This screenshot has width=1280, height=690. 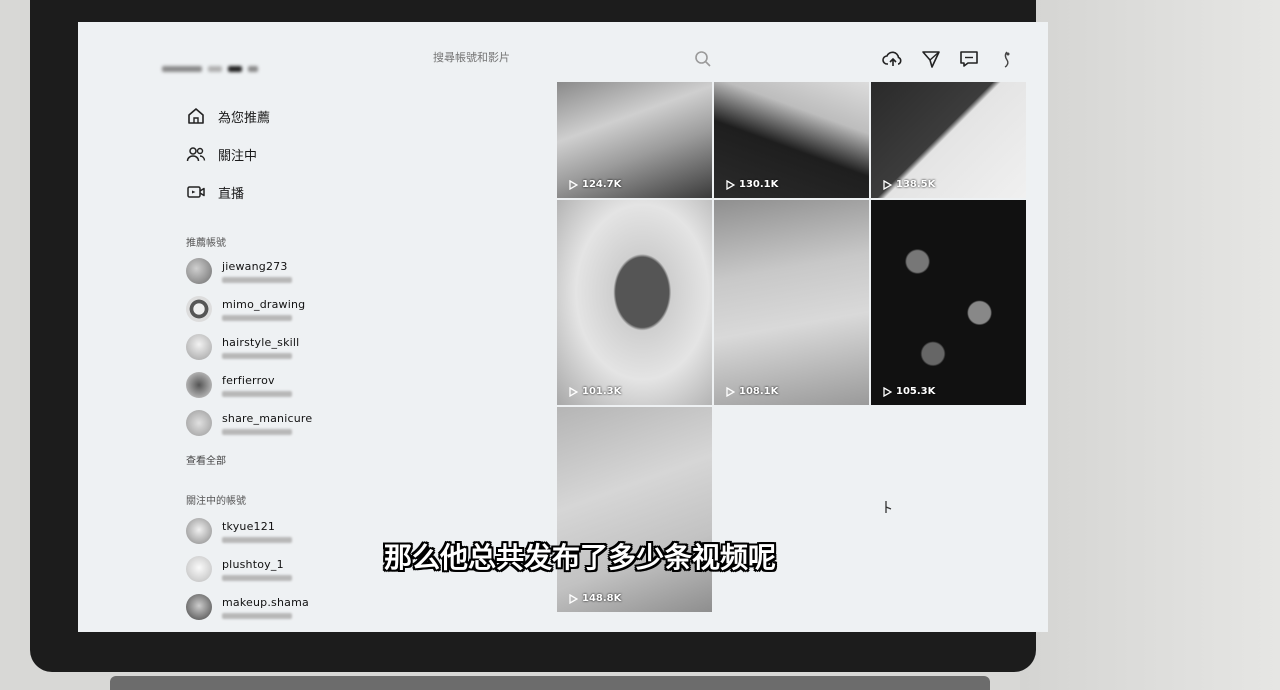 I want to click on suggested-account-item: share_manicure, so click(x=249, y=423).